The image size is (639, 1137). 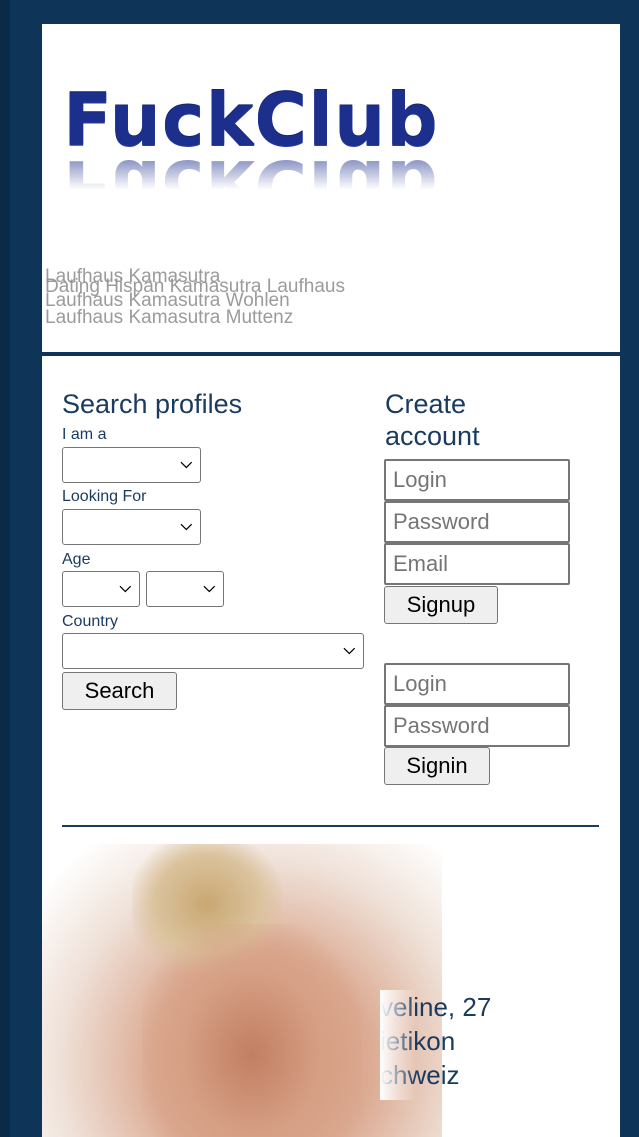 What do you see at coordinates (84, 434) in the screenshot?
I see `i-am-label: I am a` at bounding box center [84, 434].